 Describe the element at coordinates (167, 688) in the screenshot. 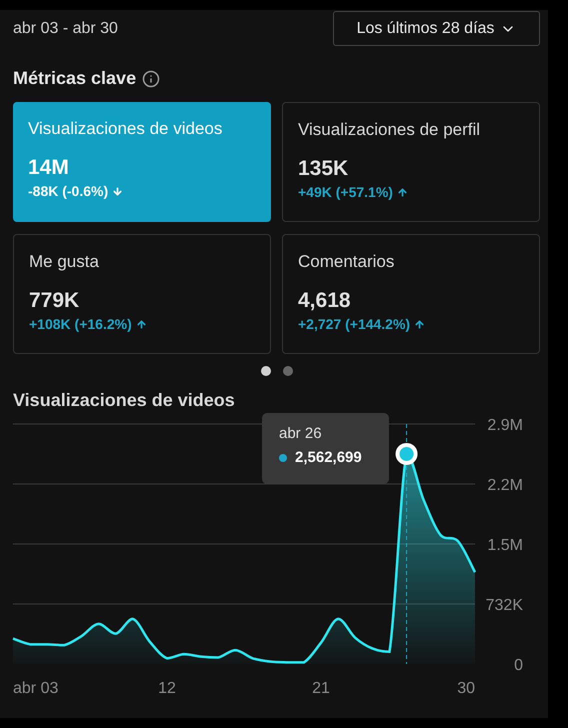

I see `x-axis-label: 12` at that location.